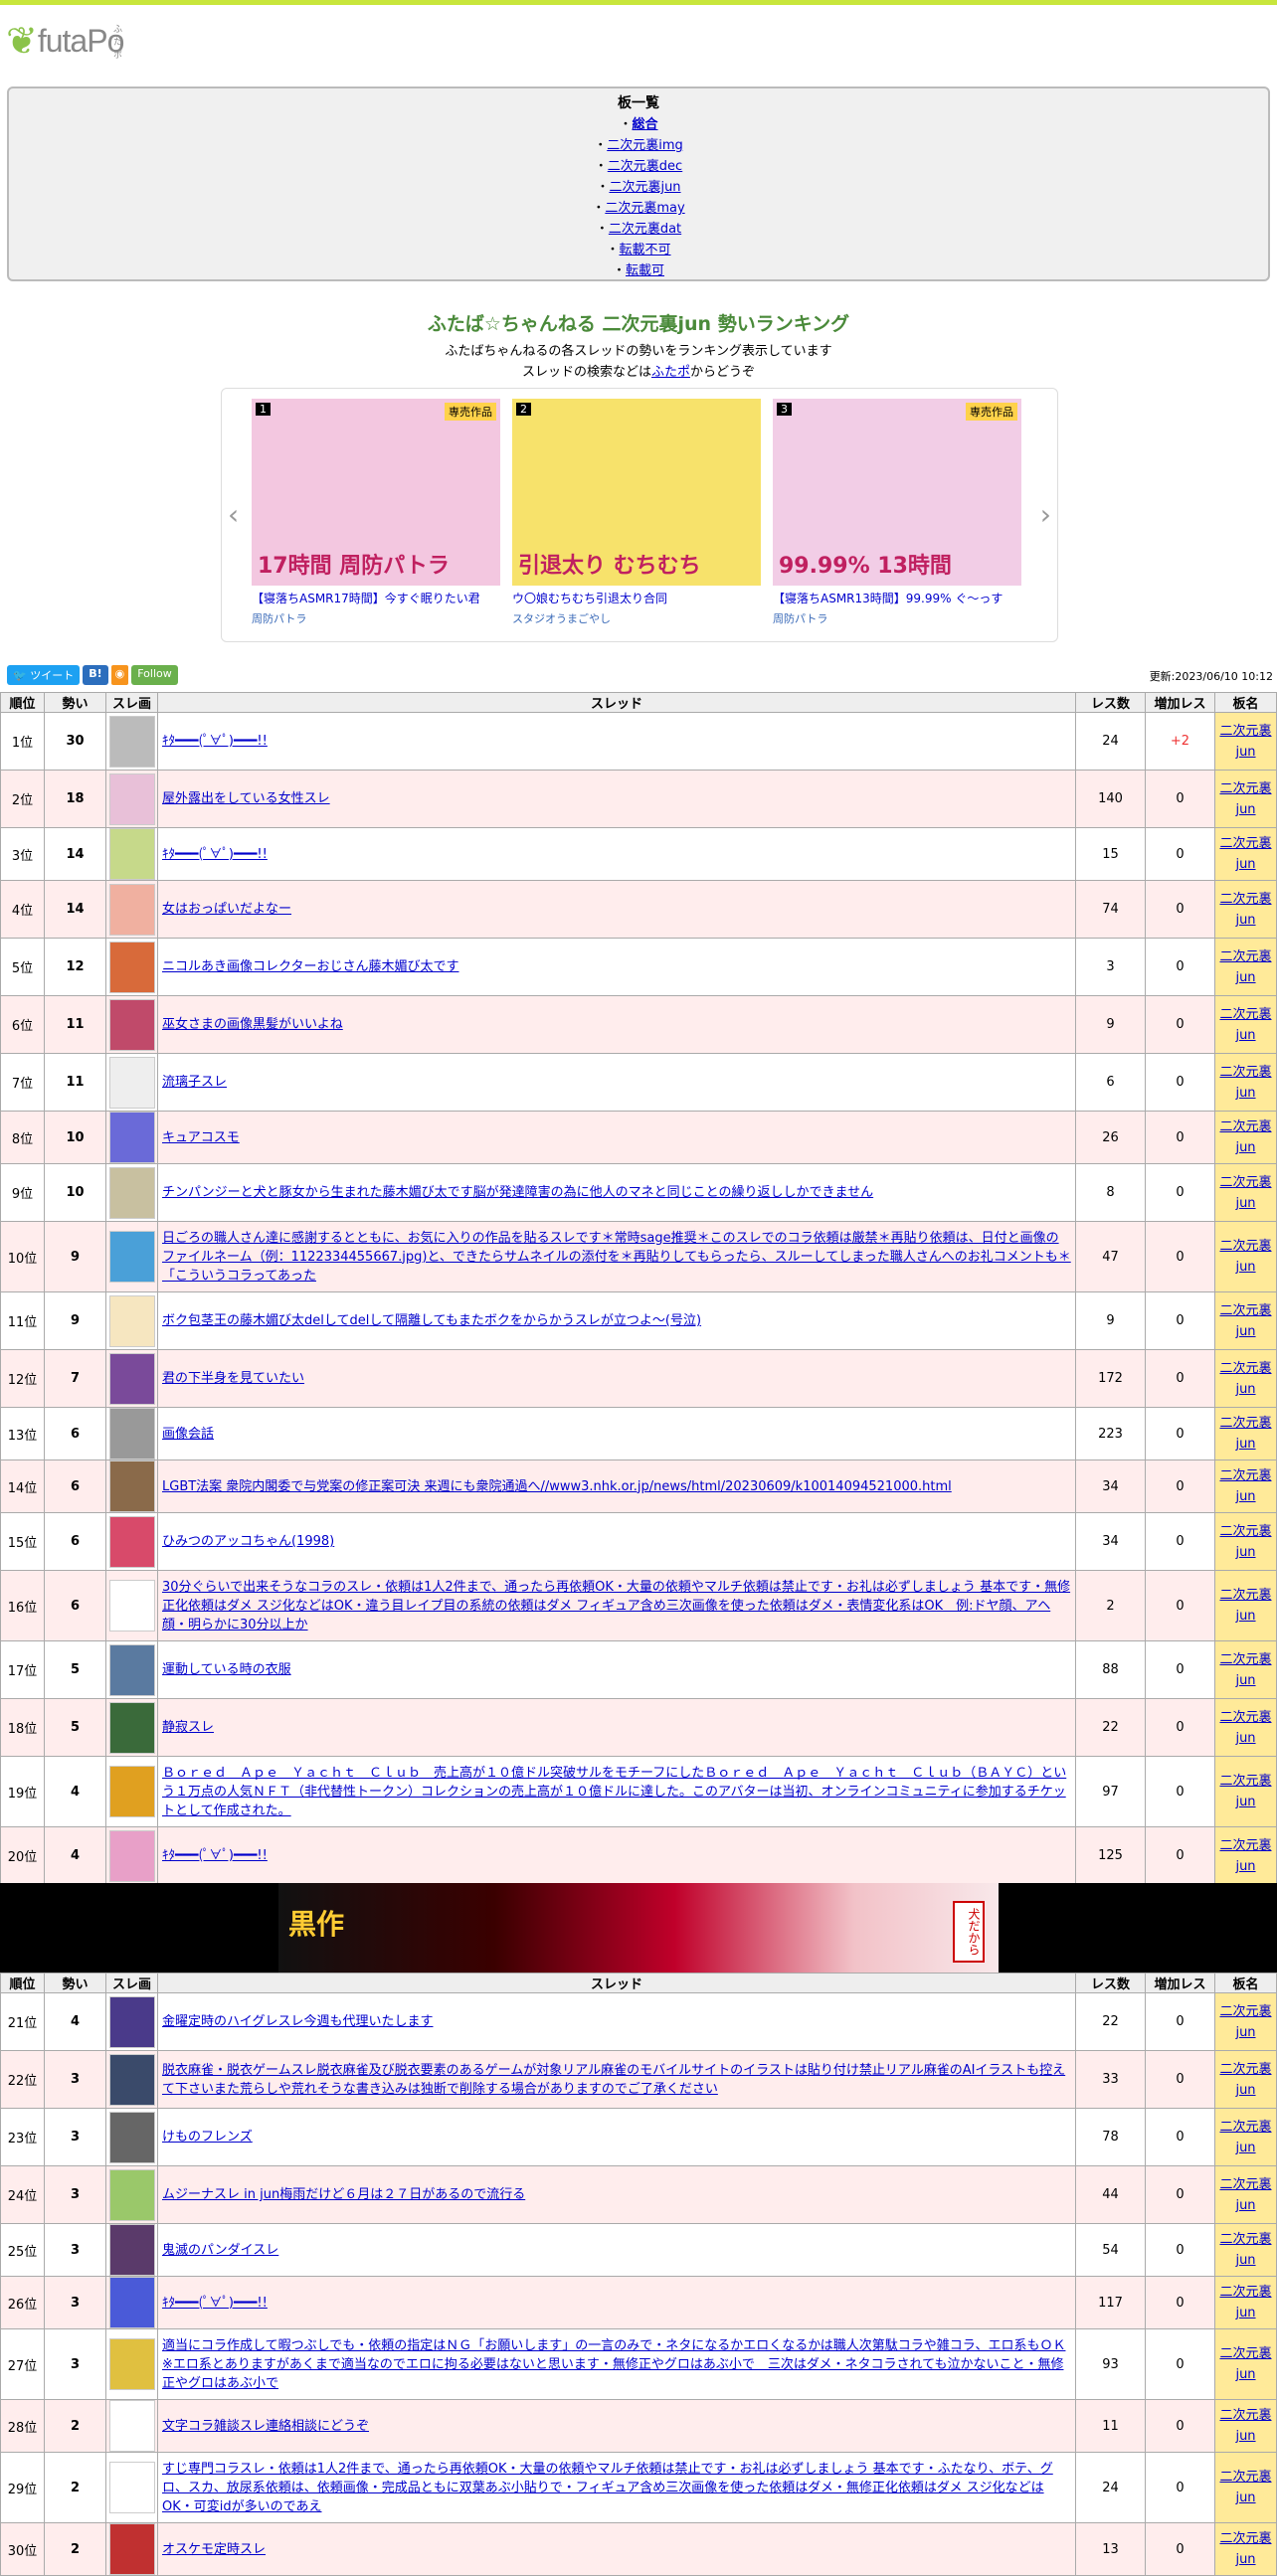 This screenshot has height=2576, width=1277. What do you see at coordinates (376, 598) in the screenshot?
I see `product-title: 【寝落ちASMR17時間】今すぐ眠りたい君` at bounding box center [376, 598].